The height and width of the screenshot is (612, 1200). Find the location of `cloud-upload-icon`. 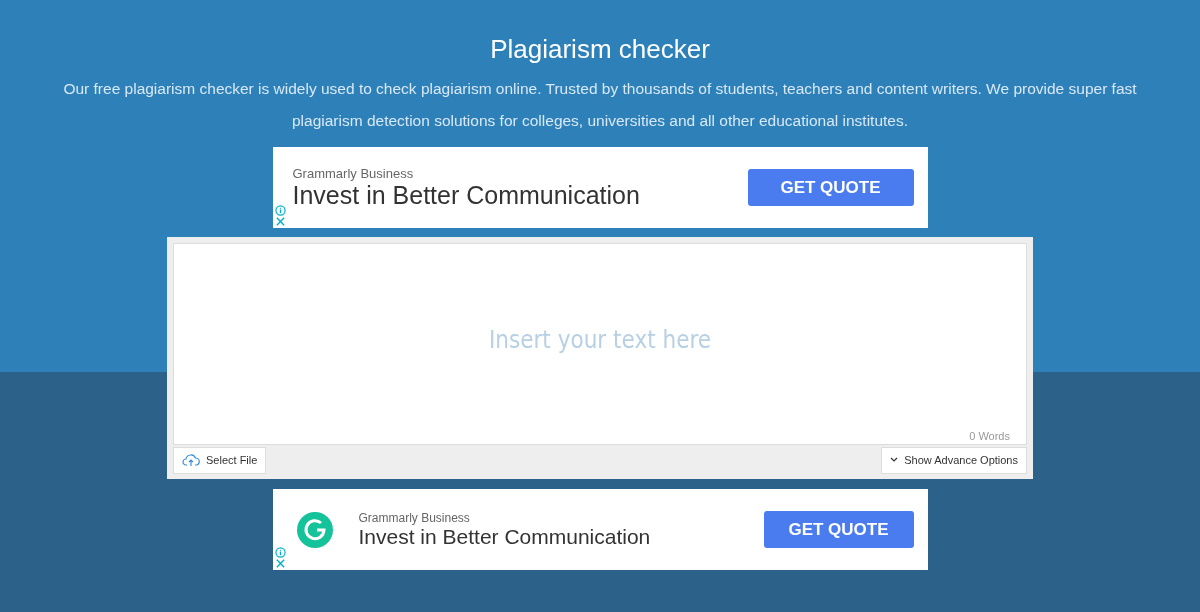

cloud-upload-icon is located at coordinates (191, 460).